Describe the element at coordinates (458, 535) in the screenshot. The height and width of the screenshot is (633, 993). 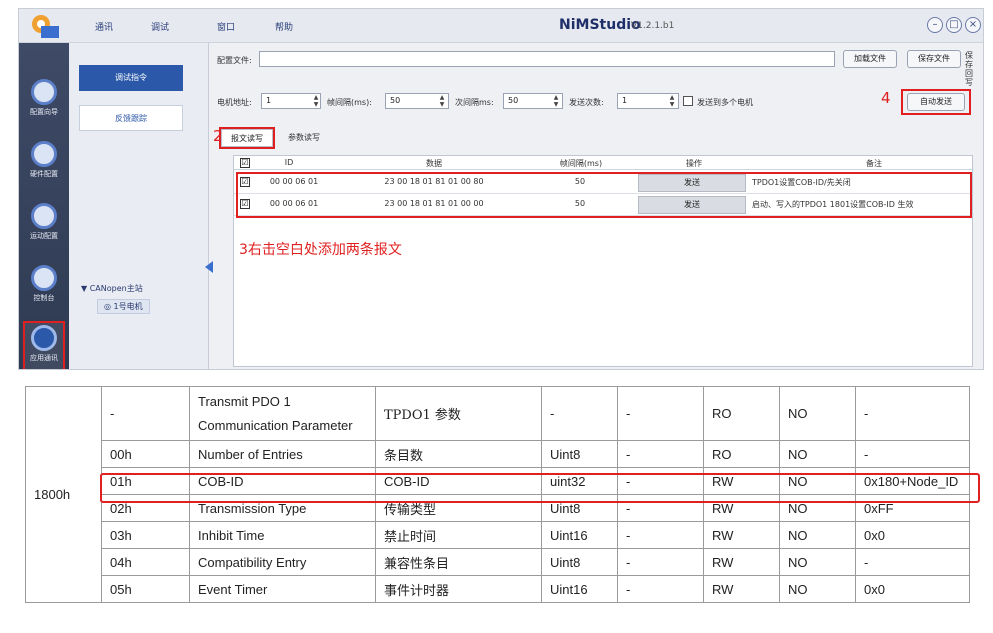
I see `od-cn-name: 禁止时间` at that location.